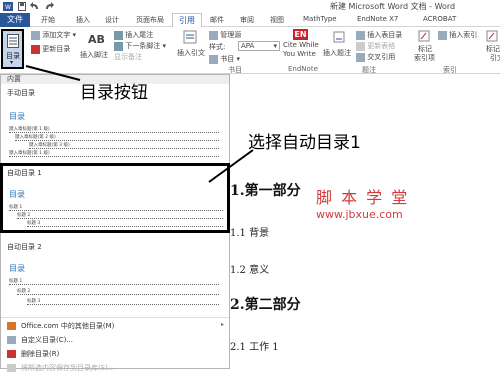 This screenshot has height=373, width=500. Describe the element at coordinates (35, 35) in the screenshot. I see `add-text-icon` at that location.